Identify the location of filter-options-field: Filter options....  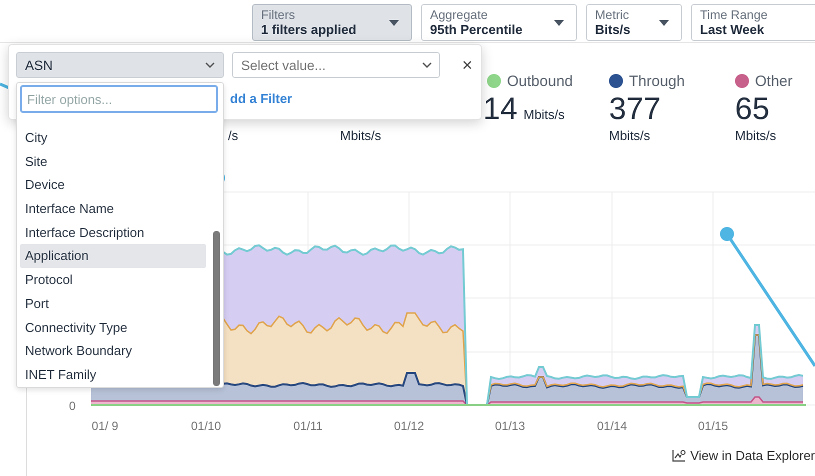
(119, 99).